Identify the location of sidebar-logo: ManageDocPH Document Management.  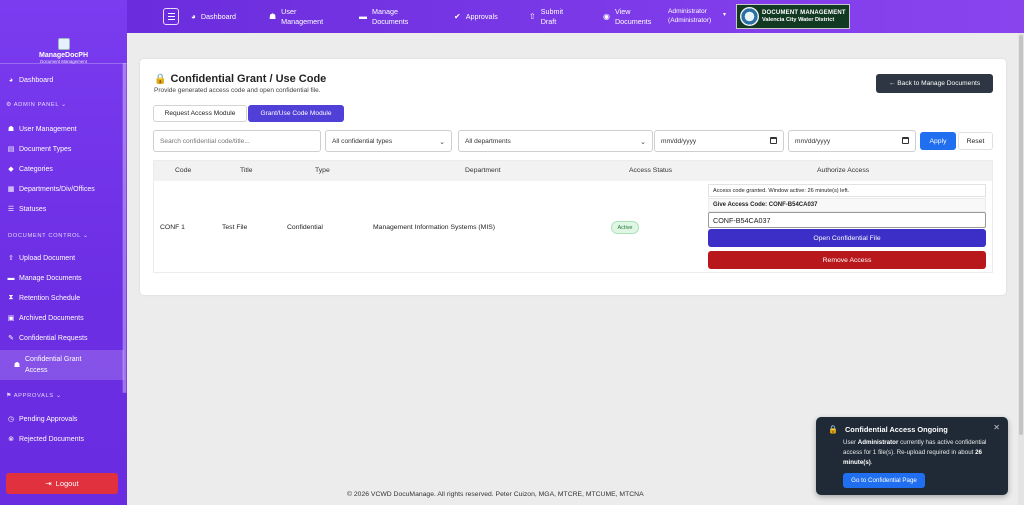
(63, 48).